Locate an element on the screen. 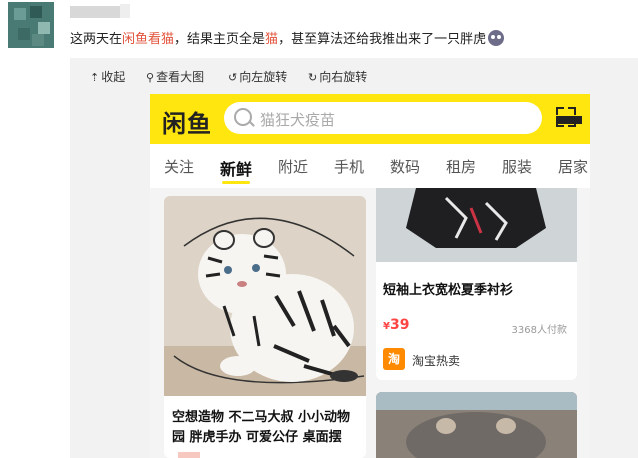  product-card-shirt: 短袖上衣宽松夏季衬衫 ¥39 3368人付款 淘 淘宝热卖 is located at coordinates (476, 284).